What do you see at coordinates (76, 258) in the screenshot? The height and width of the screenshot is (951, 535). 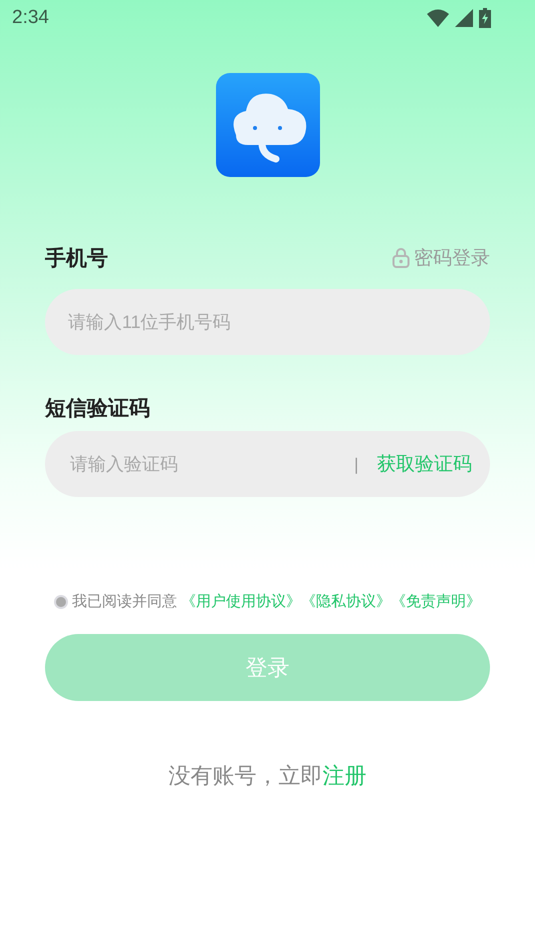 I see `phone-label: 手机号` at bounding box center [76, 258].